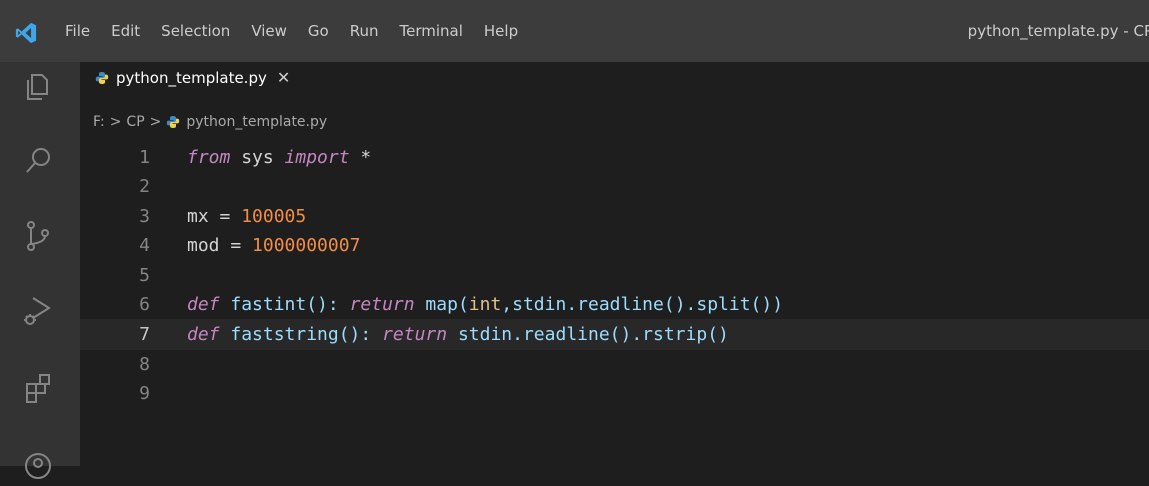  I want to click on line-number: 3, so click(144, 216).